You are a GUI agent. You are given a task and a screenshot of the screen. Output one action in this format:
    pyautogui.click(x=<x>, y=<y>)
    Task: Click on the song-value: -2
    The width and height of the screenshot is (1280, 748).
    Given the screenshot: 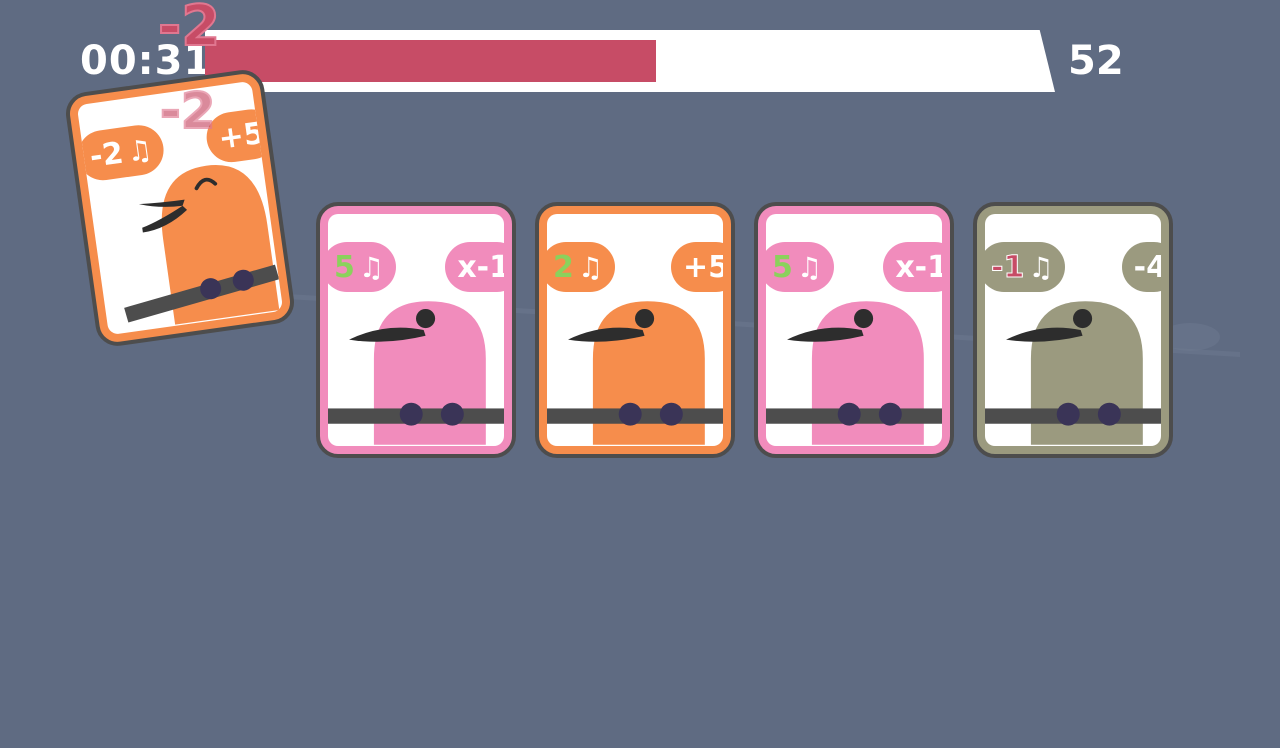 What is the action you would take?
    pyautogui.click(x=106, y=155)
    